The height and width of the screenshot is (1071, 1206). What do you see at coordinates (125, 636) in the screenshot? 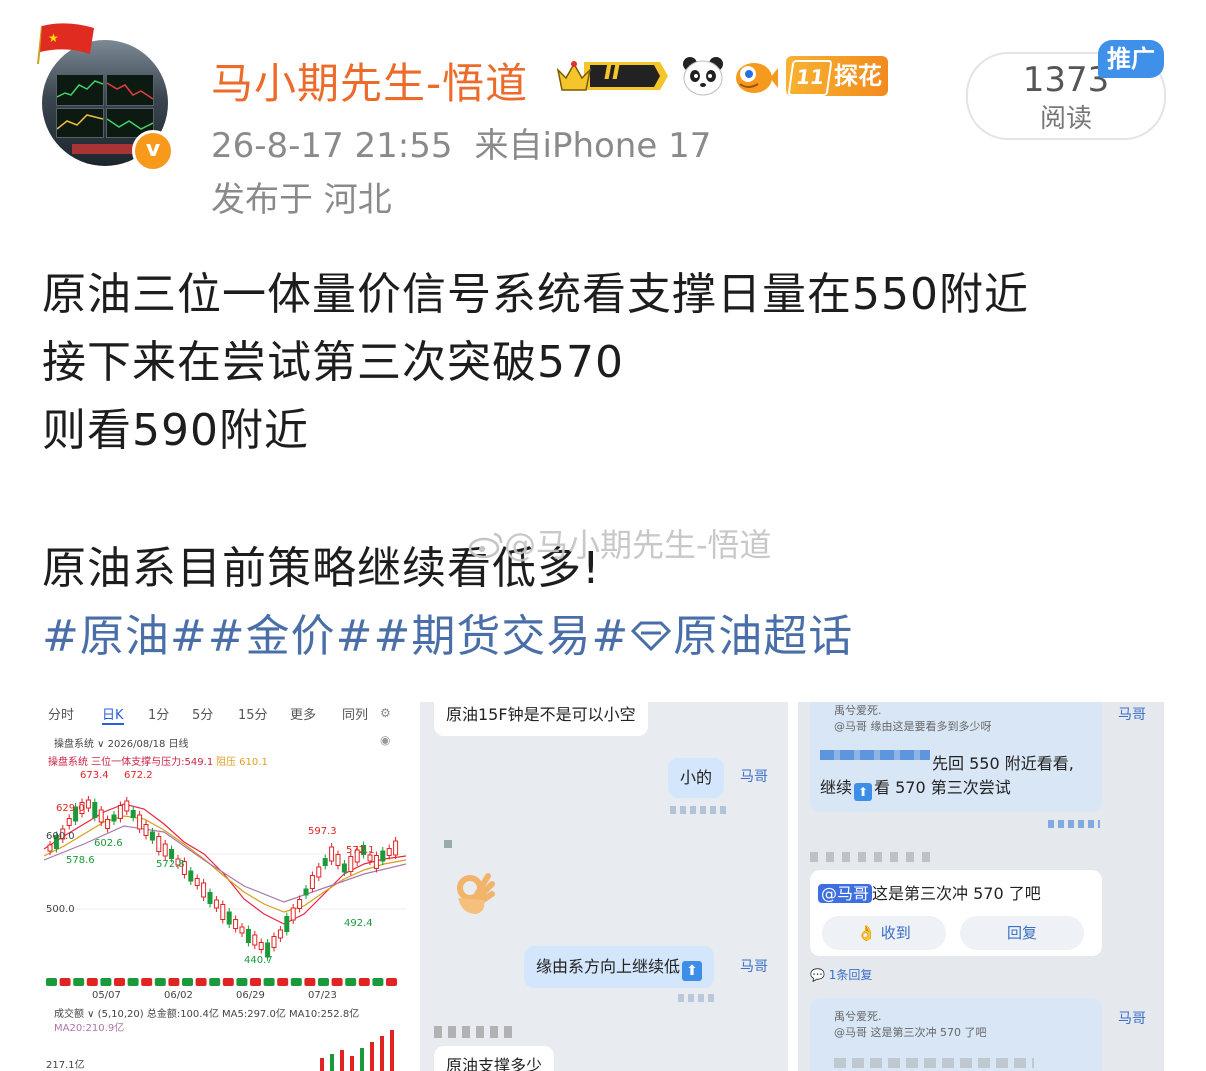
I see `hashtag-oil: #原油#` at bounding box center [125, 636].